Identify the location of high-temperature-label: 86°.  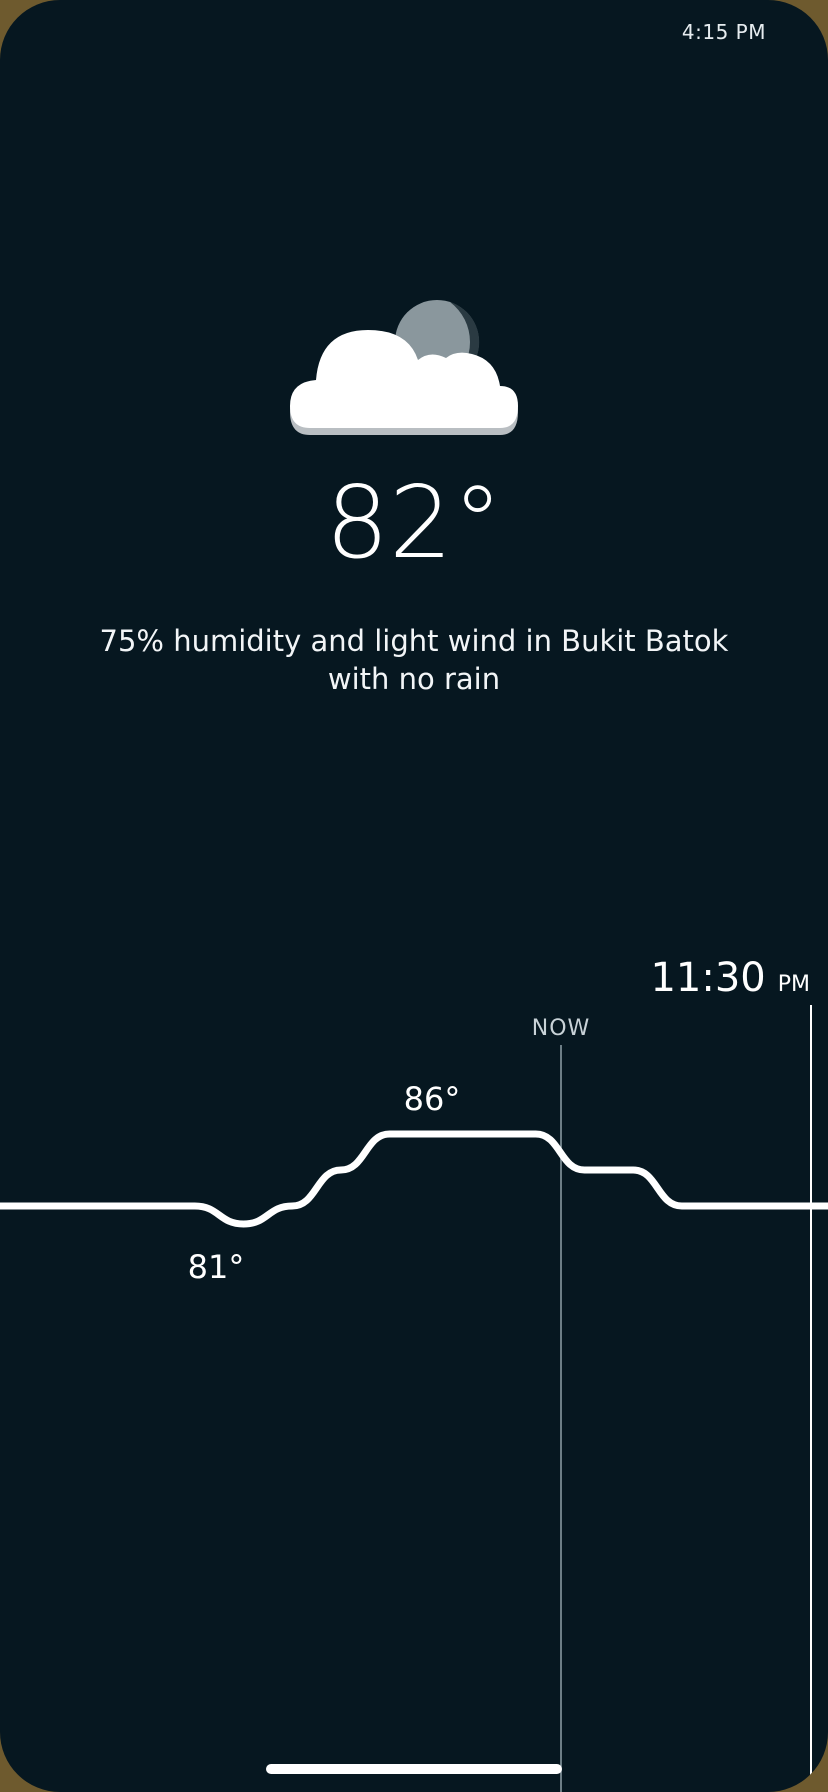
(432, 1099).